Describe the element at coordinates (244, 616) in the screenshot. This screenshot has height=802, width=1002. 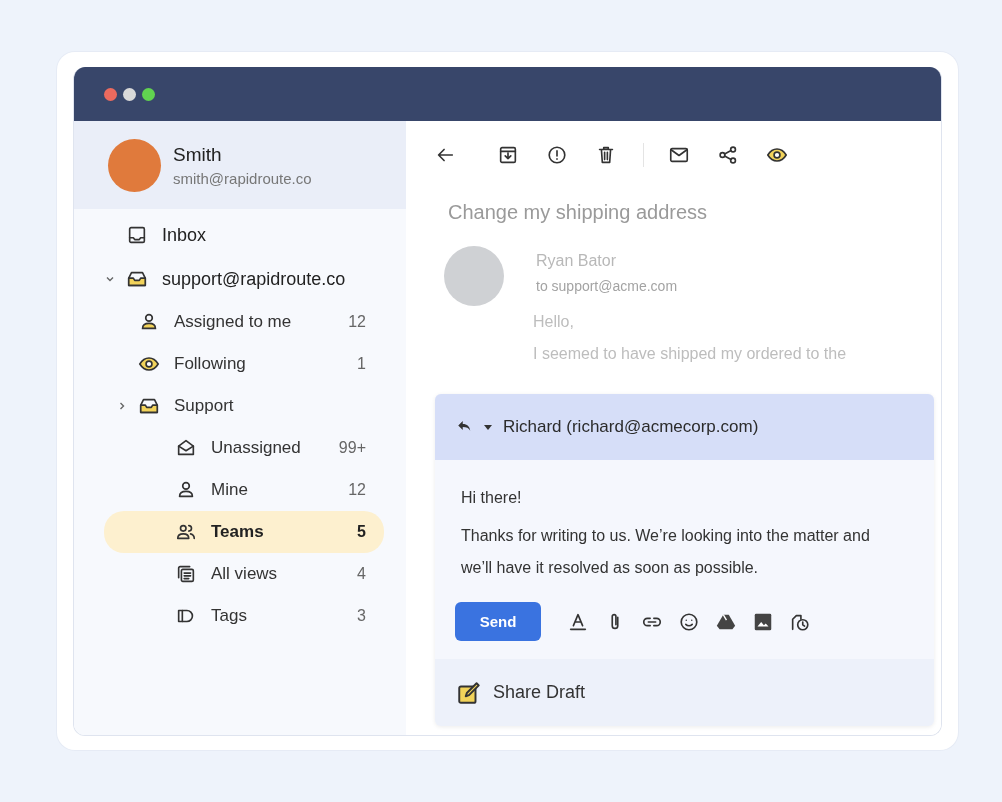
I see `sidebar-item: Tags 3` at that location.